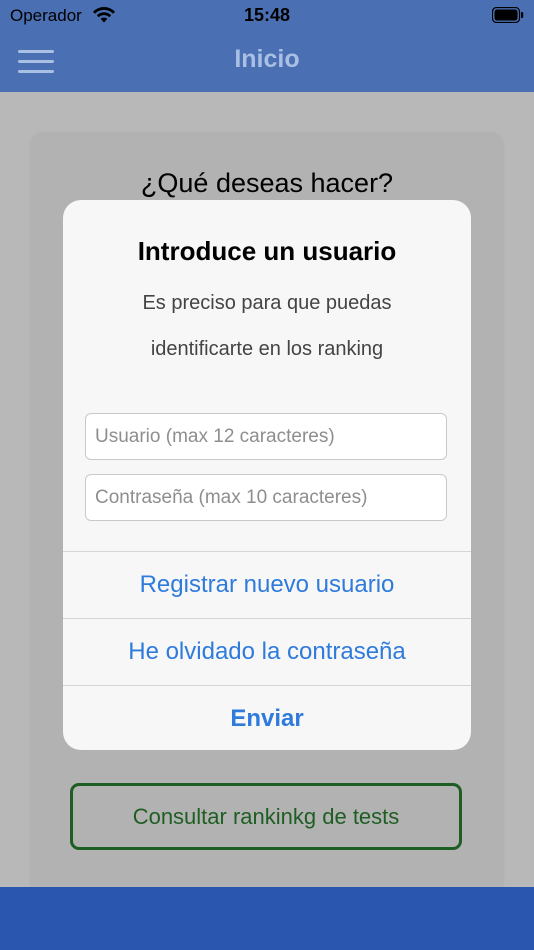  I want to click on status-bar: Operador 15:48, so click(267, 15).